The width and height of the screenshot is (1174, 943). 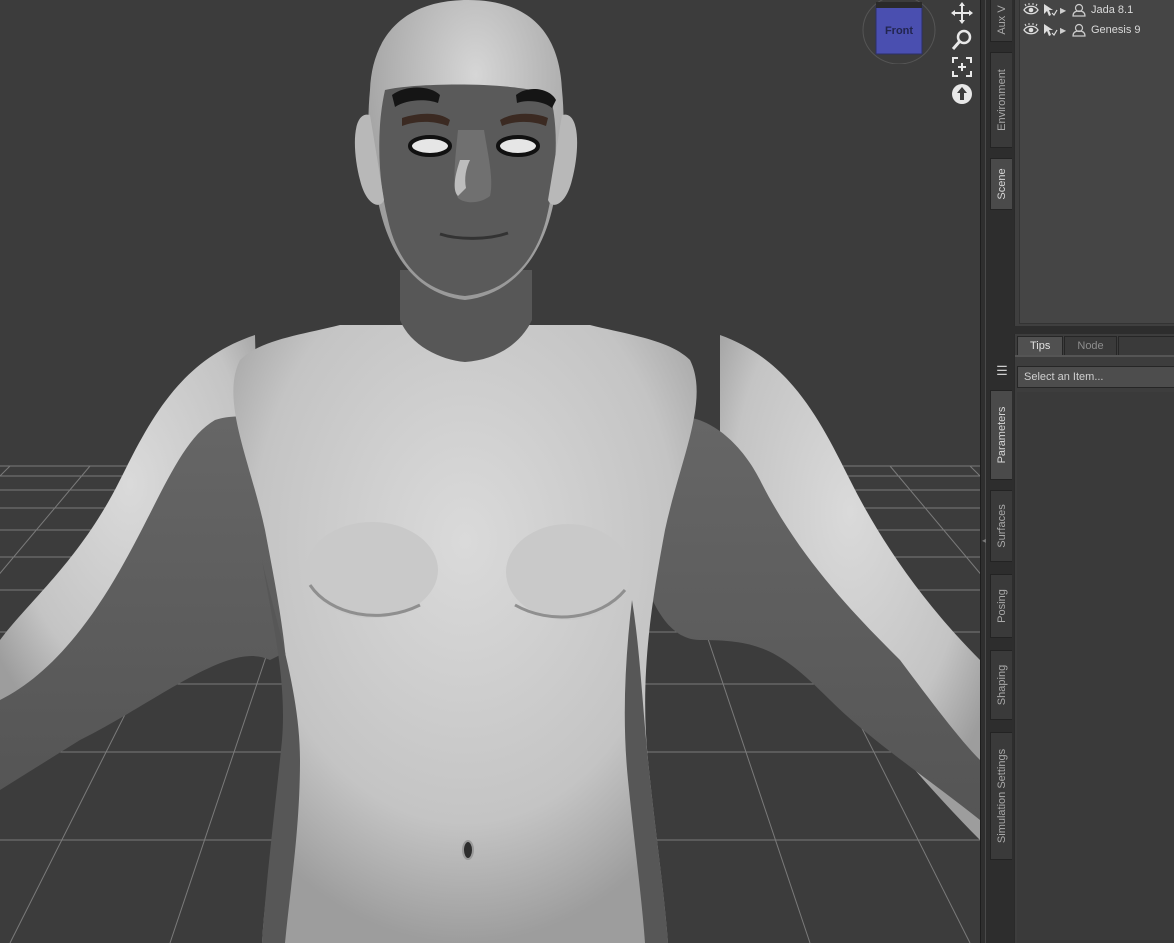 I want to click on frame-tool-icon, so click(x=962, y=67).